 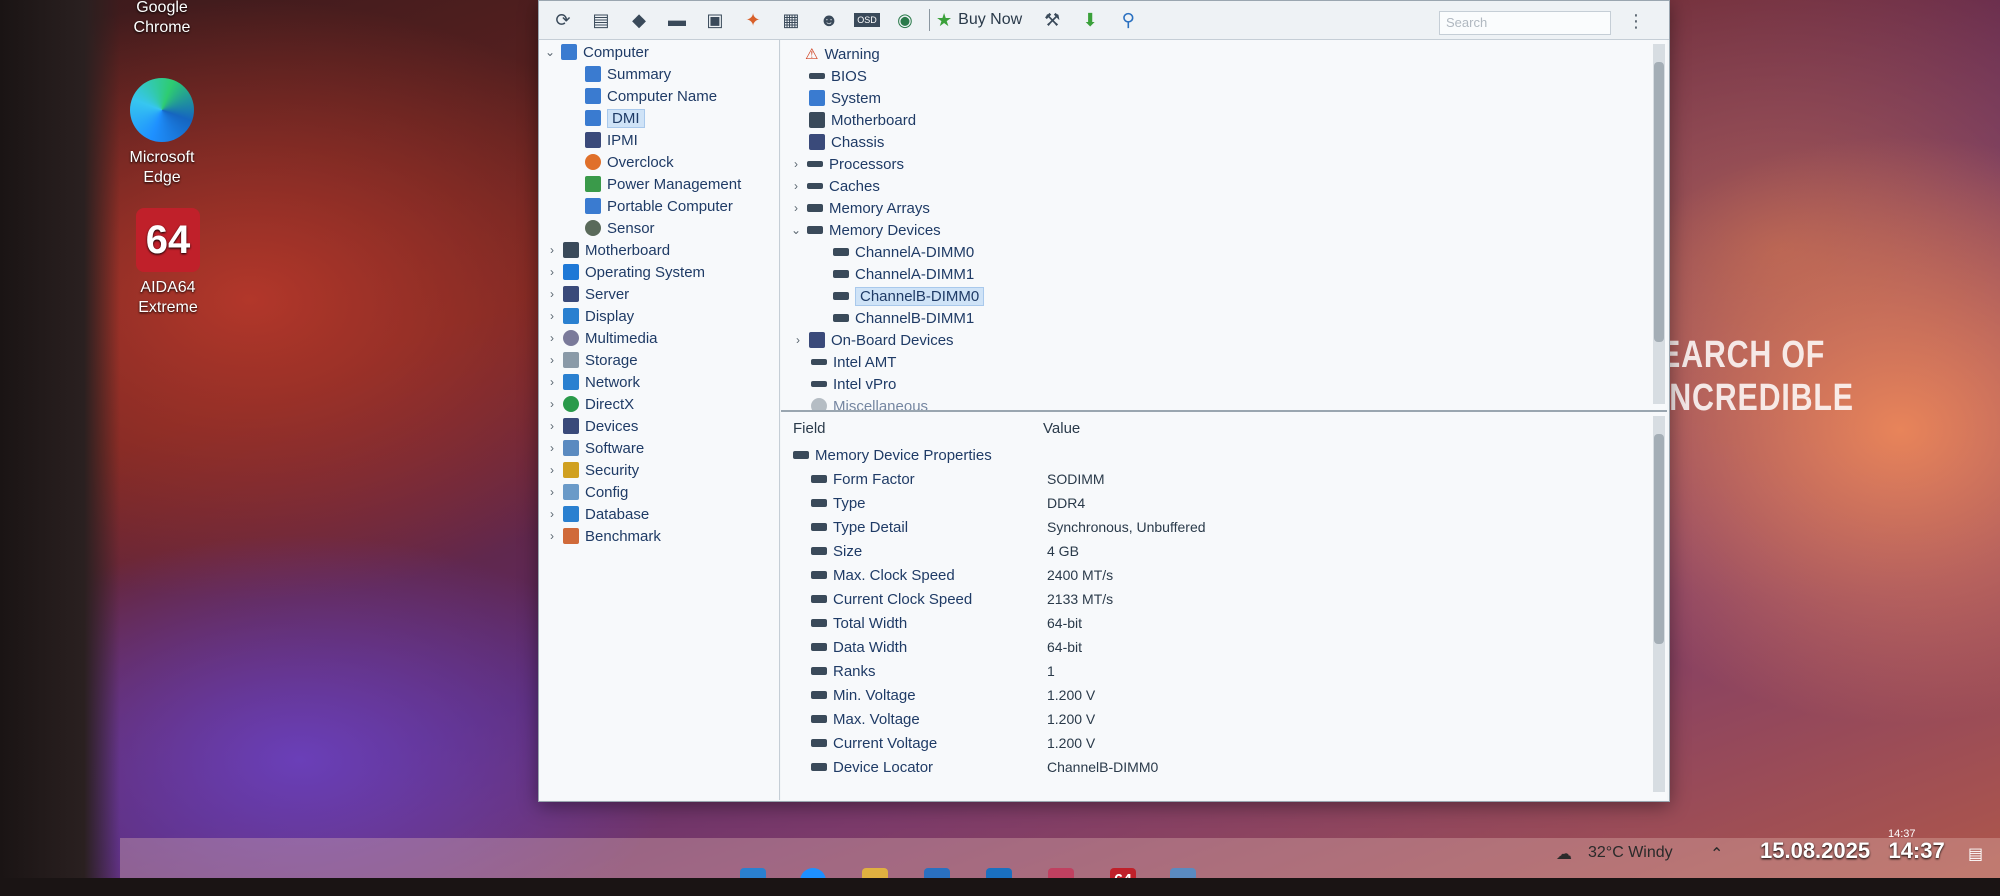 What do you see at coordinates (1636, 21) in the screenshot?
I see `menu-dots-icon: ⋮` at bounding box center [1636, 21].